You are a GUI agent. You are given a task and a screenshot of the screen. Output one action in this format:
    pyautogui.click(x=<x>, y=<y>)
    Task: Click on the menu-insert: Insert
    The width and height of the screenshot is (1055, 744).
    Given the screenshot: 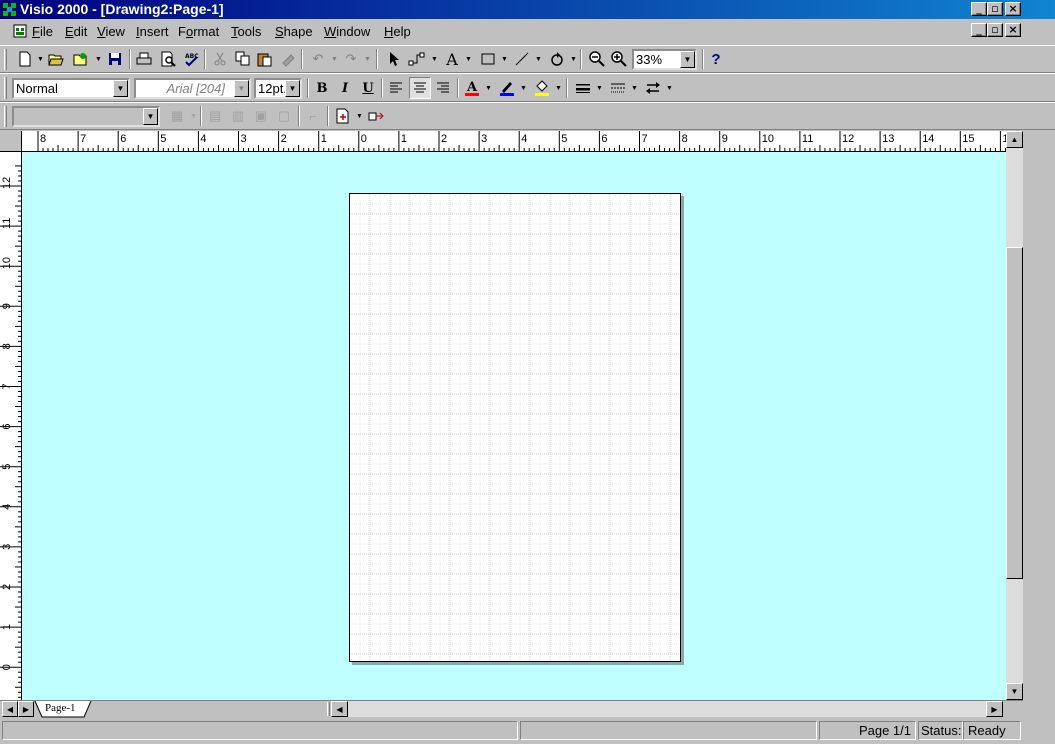 What is the action you would take?
    pyautogui.click(x=152, y=31)
    